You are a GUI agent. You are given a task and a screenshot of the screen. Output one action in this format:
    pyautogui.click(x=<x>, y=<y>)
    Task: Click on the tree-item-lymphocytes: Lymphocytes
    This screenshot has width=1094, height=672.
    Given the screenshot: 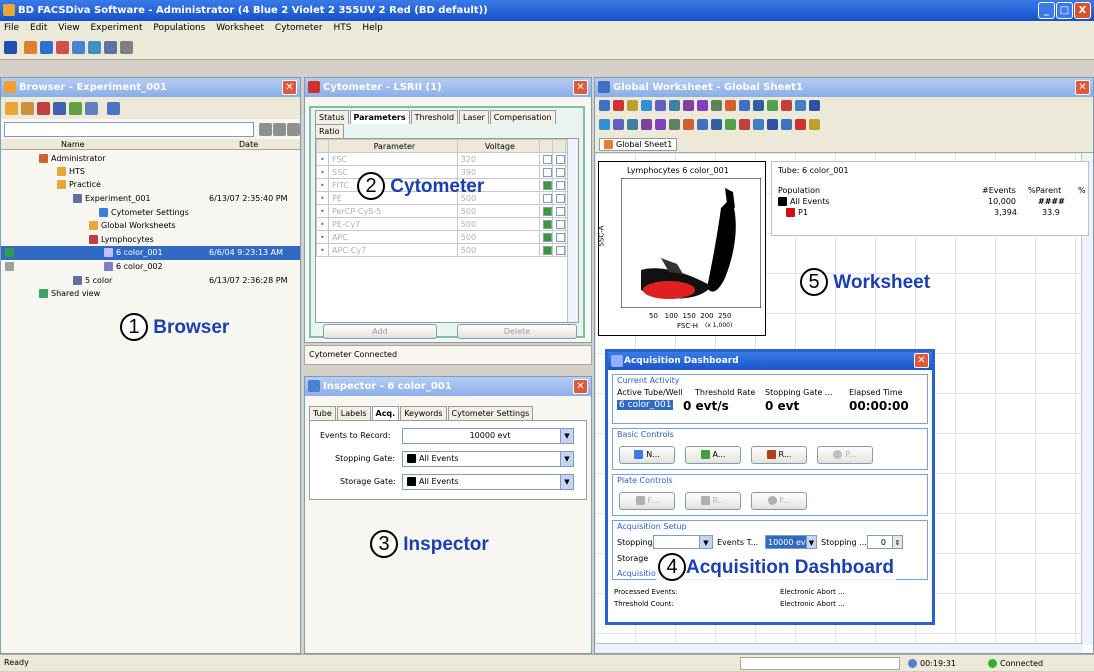 What is the action you would take?
    pyautogui.click(x=121, y=239)
    